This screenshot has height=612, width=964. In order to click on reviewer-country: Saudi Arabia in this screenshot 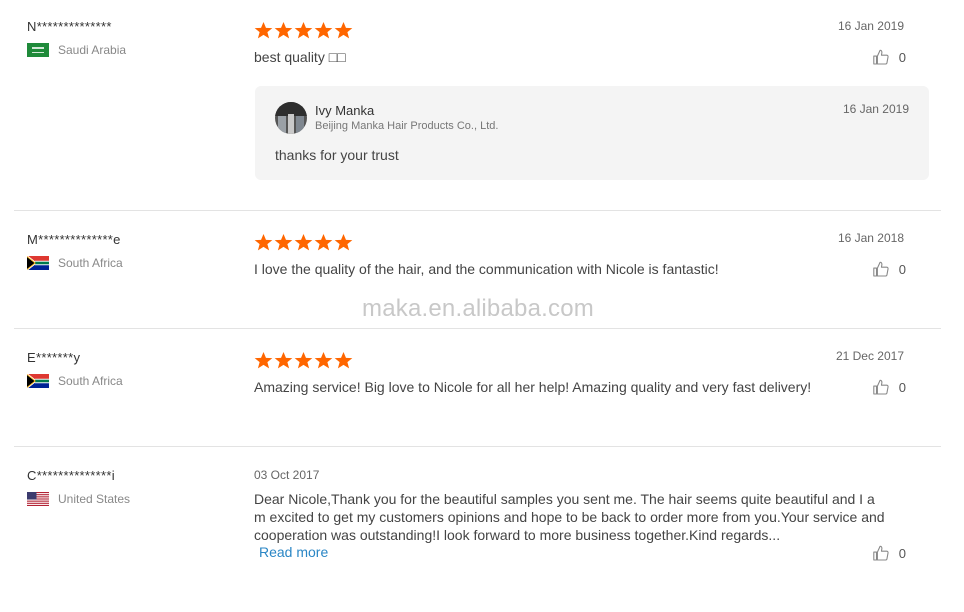, I will do `click(76, 50)`.